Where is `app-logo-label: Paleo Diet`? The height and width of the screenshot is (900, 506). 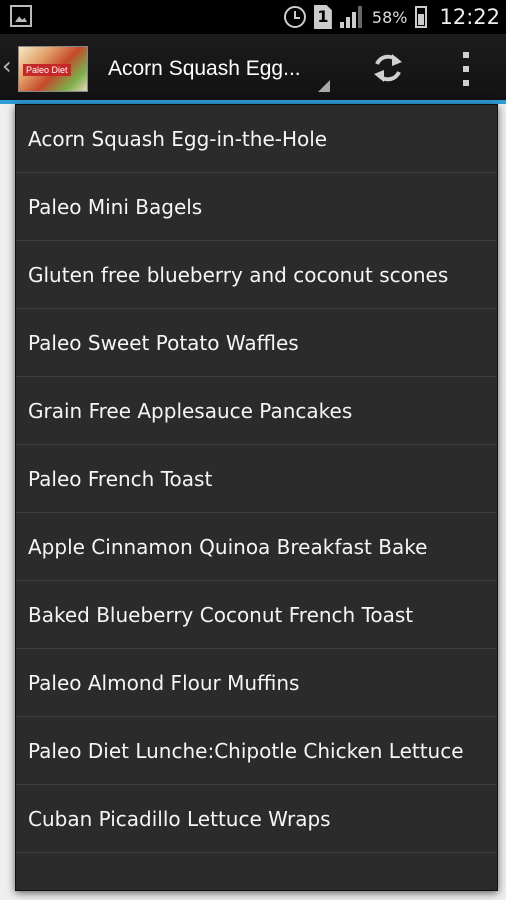 app-logo-label: Paleo Diet is located at coordinates (47, 70).